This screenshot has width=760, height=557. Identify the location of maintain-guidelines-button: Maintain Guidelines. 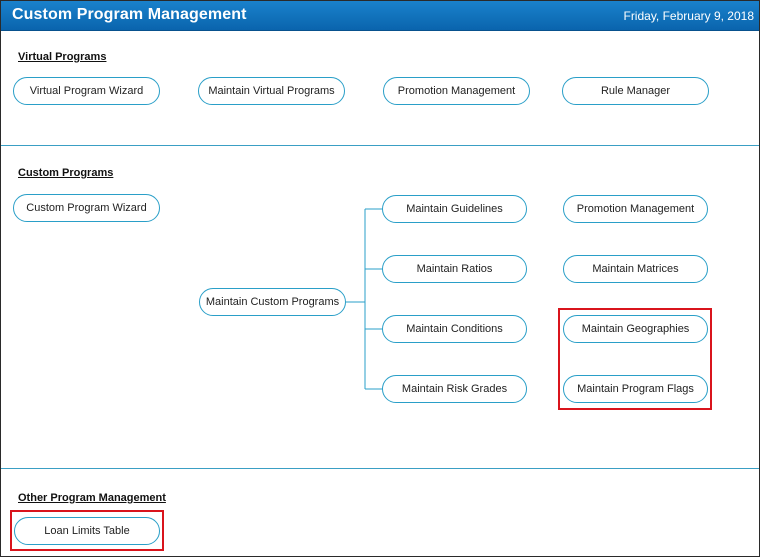
(454, 209).